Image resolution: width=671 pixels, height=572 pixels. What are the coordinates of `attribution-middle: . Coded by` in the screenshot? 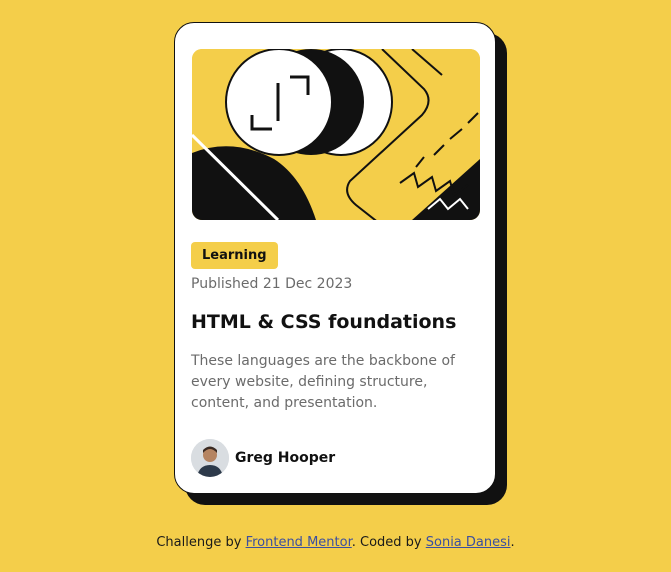 It's located at (388, 542).